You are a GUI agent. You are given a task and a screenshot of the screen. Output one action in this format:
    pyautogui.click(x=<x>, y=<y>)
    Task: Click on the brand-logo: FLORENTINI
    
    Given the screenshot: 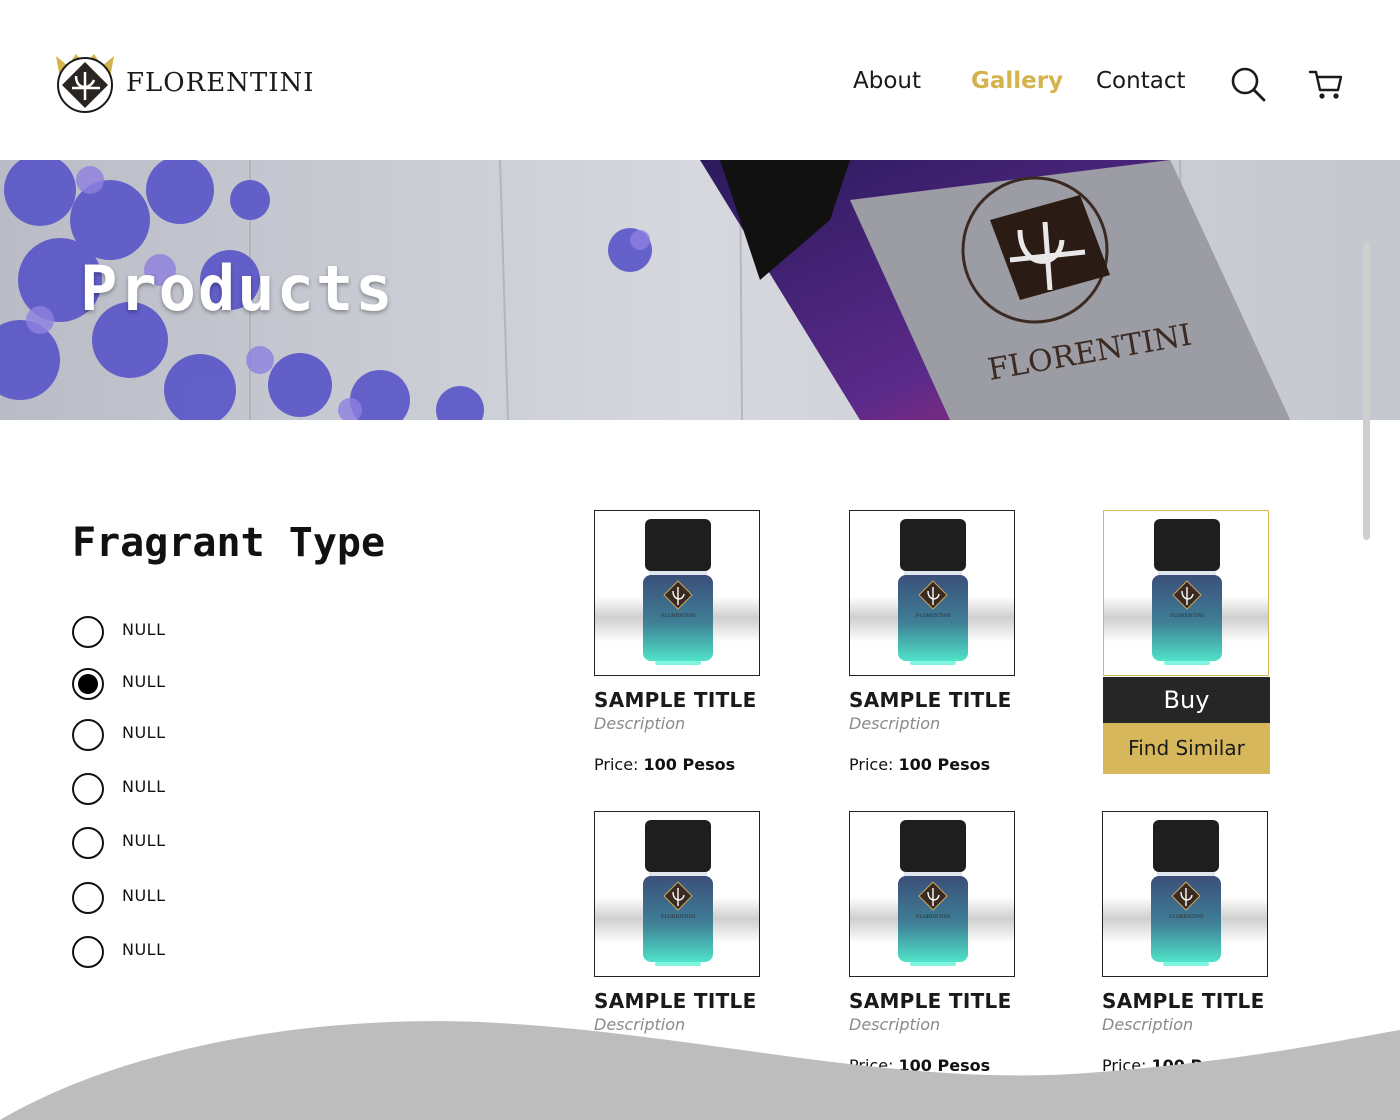 What is the action you would take?
    pyautogui.click(x=184, y=83)
    